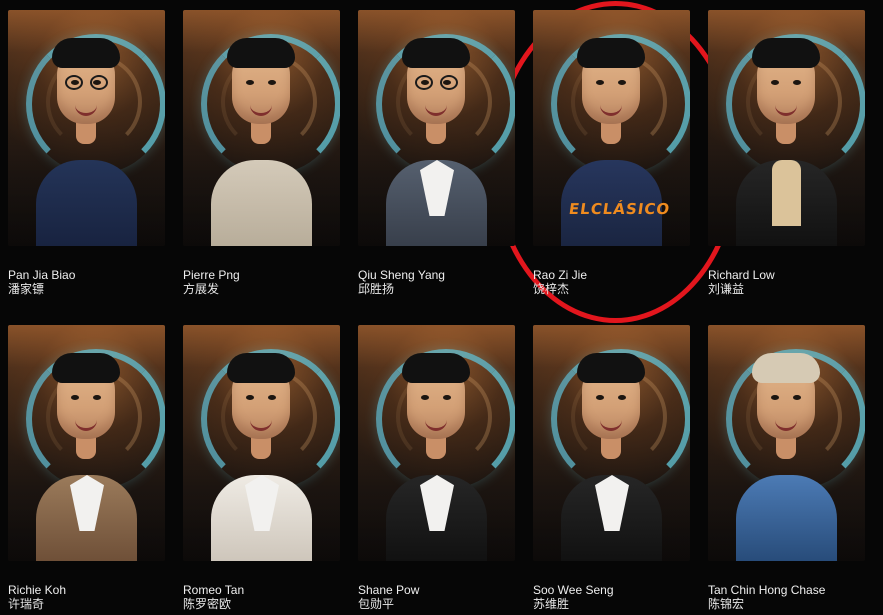 Image resolution: width=883 pixels, height=615 pixels. What do you see at coordinates (611, 128) in the screenshot?
I see `cast-photo: ELCLÁSICO` at bounding box center [611, 128].